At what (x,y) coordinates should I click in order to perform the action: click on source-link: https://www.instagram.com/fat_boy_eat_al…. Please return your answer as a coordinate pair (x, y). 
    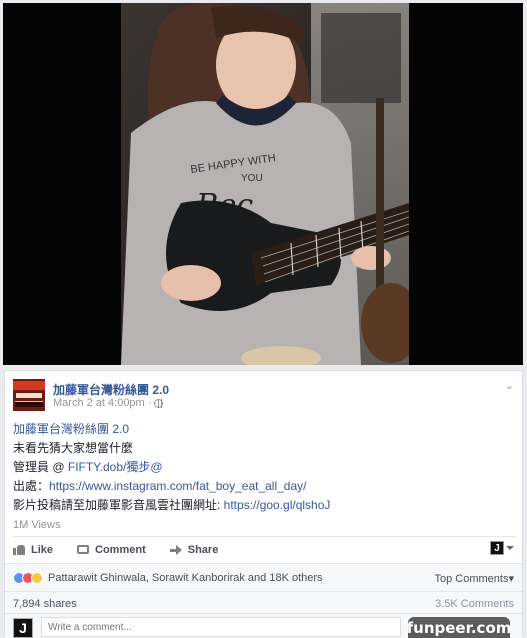
    Looking at the image, I should click on (177, 486).